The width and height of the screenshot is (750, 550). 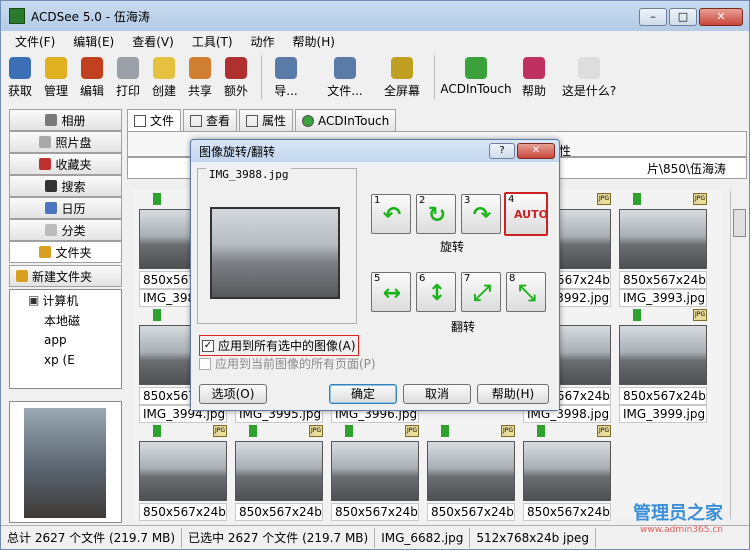 What do you see at coordinates (683, 17) in the screenshot?
I see `maximize-button: □` at bounding box center [683, 17].